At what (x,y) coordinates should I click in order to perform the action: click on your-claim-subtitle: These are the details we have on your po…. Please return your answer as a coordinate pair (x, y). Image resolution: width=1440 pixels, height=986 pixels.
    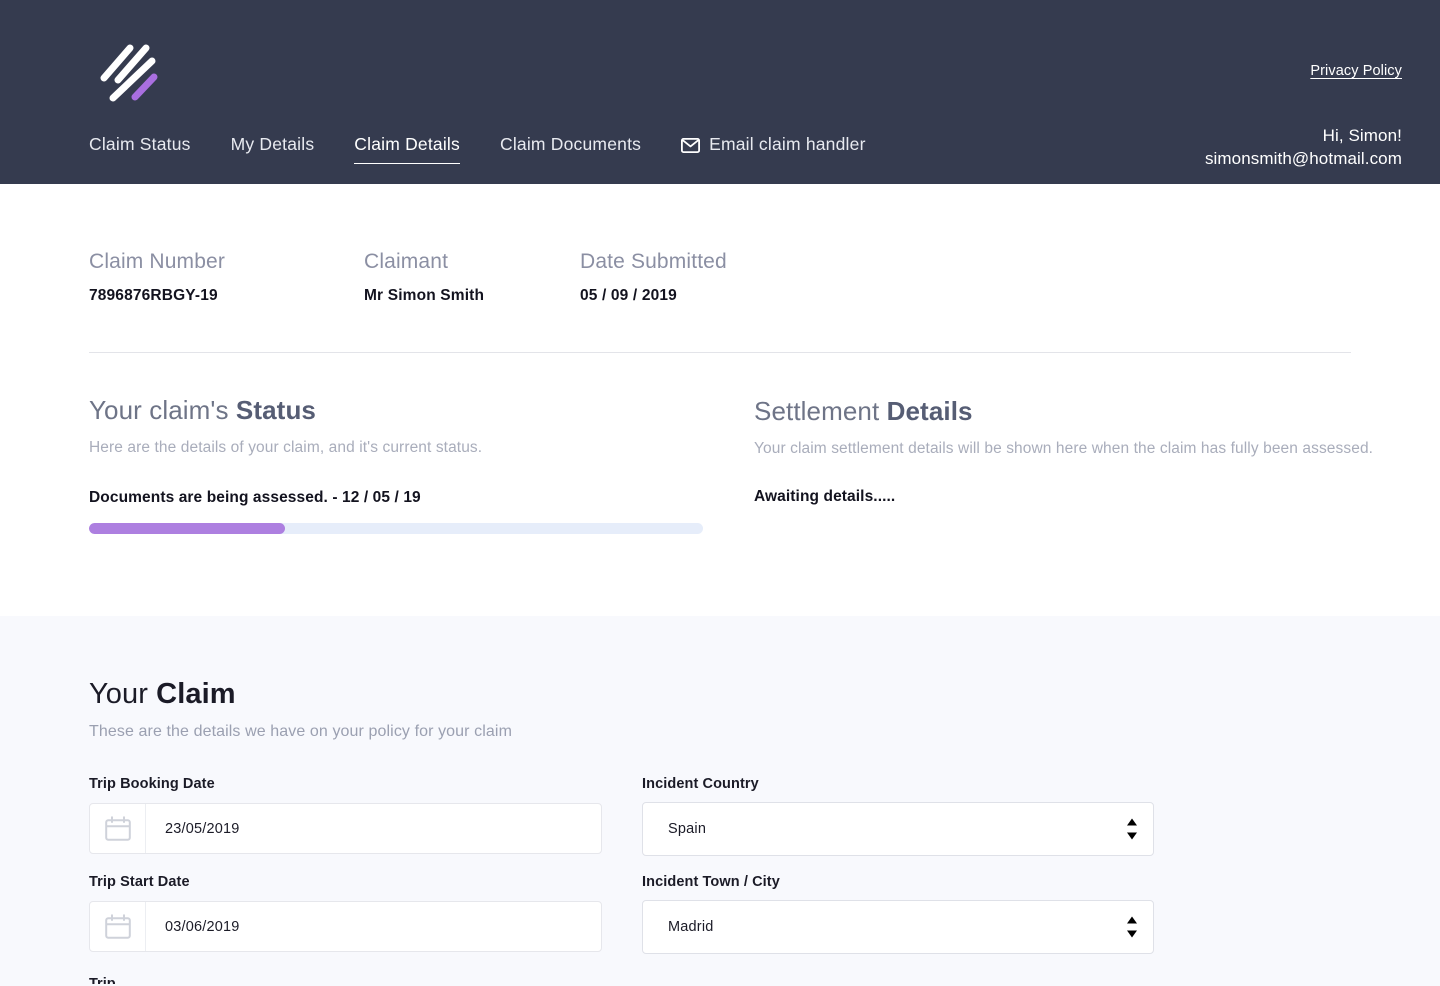
    Looking at the image, I should click on (300, 731).